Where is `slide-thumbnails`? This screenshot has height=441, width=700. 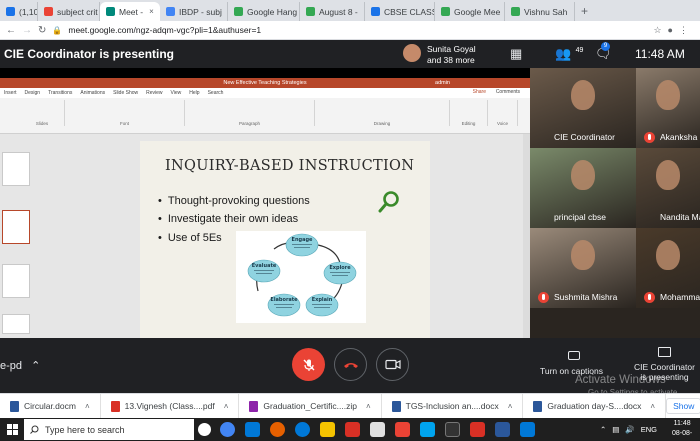 slide-thumbnails is located at coordinates (17, 236).